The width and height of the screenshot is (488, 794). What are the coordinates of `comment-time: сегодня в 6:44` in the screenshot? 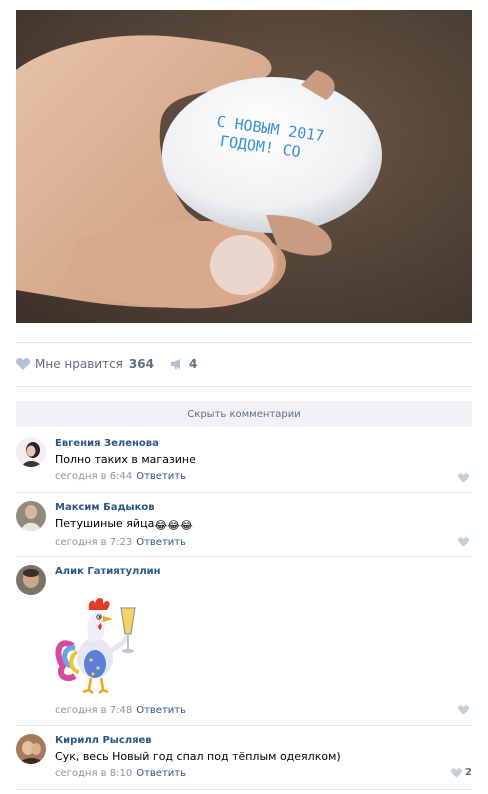 It's located at (93, 476).